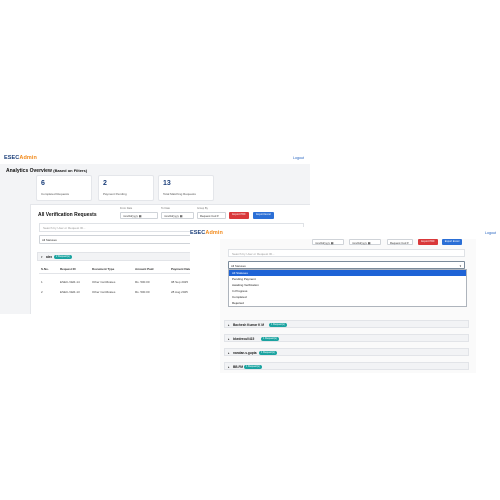 The height and width of the screenshot is (500, 500). What do you see at coordinates (186, 188) in the screenshot?
I see `stat-card-total: 13 Total Matching Requests` at bounding box center [186, 188].